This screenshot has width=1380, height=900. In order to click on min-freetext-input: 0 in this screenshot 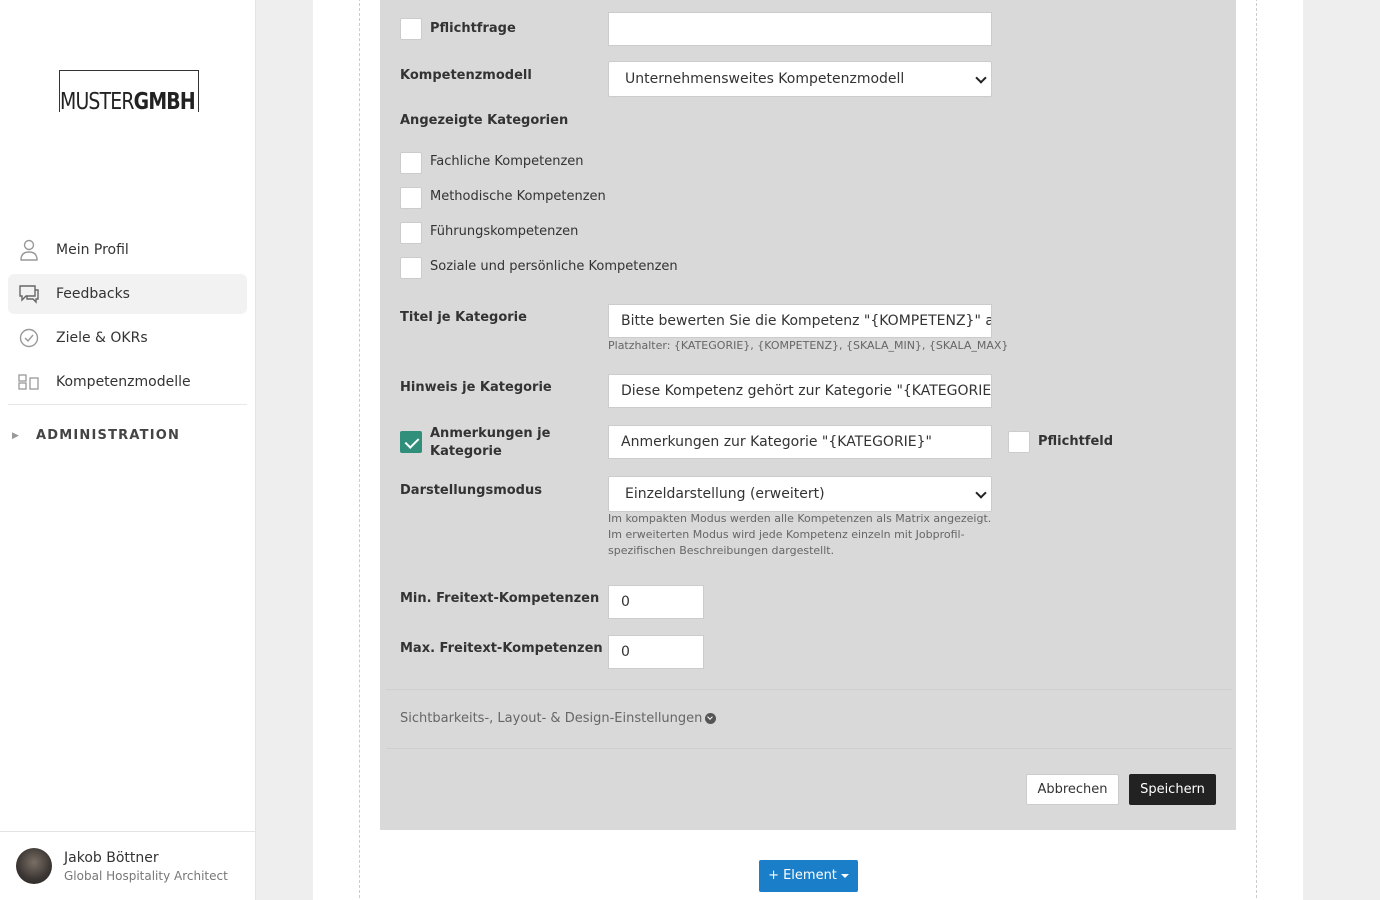, I will do `click(656, 602)`.